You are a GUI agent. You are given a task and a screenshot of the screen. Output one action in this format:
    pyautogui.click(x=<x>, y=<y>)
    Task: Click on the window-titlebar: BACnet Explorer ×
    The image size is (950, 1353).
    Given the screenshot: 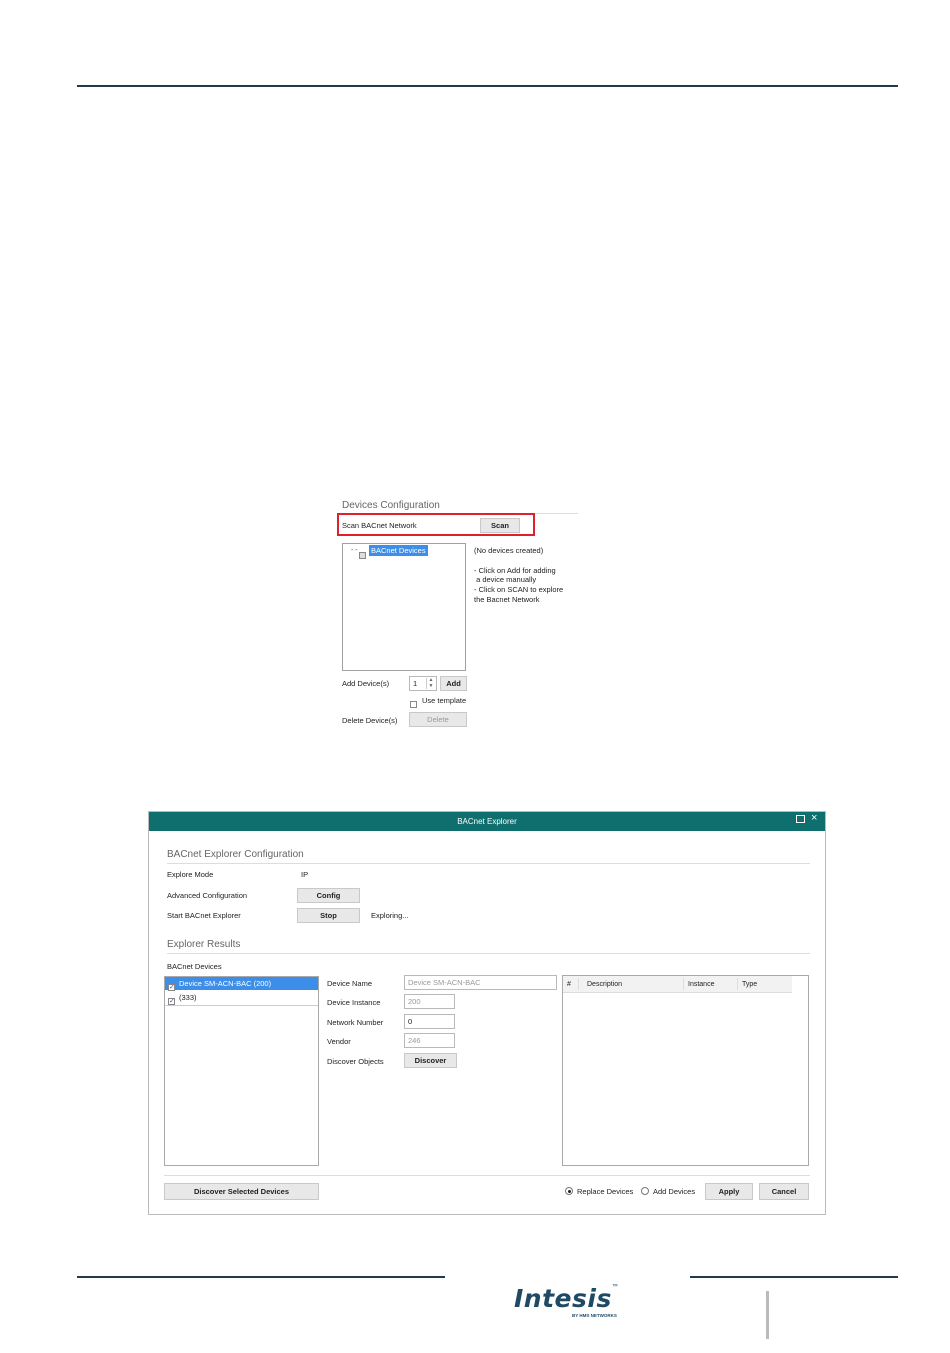 What is the action you would take?
    pyautogui.click(x=487, y=821)
    